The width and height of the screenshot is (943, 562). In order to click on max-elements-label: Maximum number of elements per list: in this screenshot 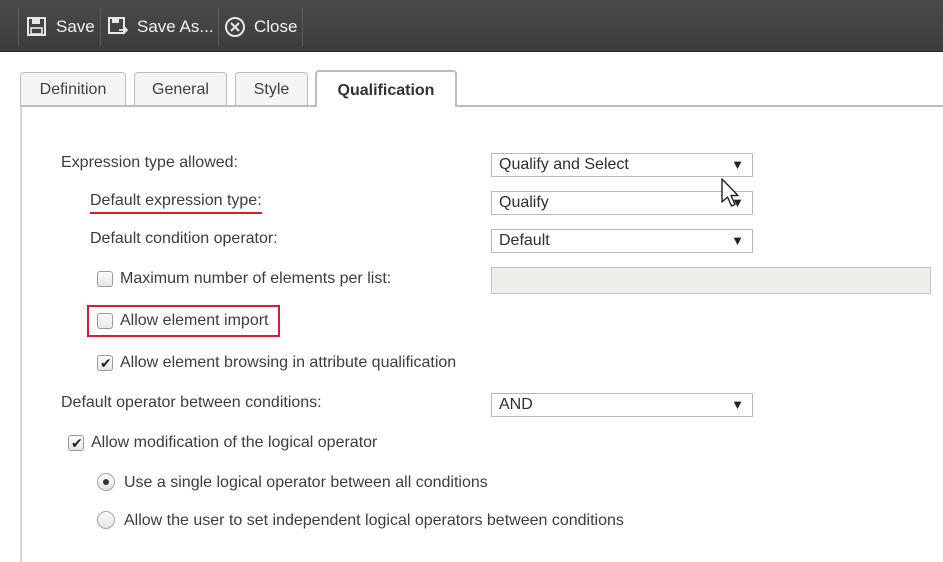, I will do `click(256, 278)`.